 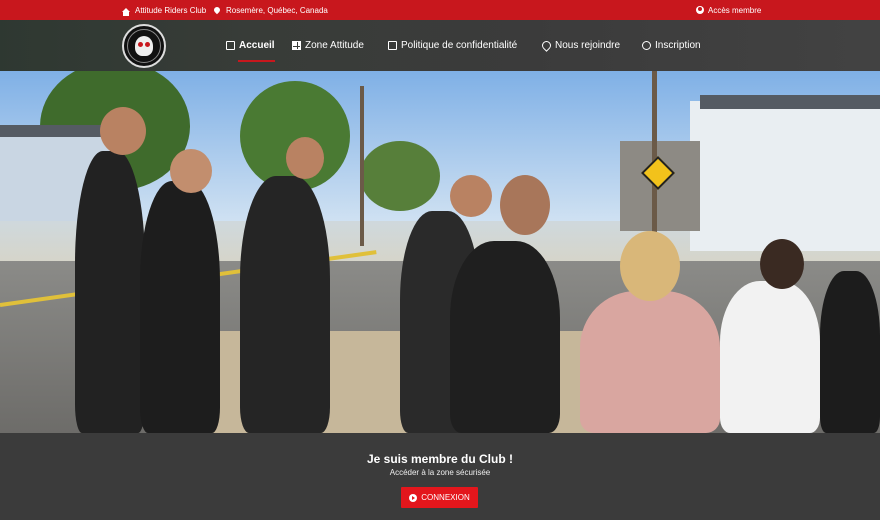 I want to click on nav-item-politique: Politique de confidentialité, so click(x=452, y=45).